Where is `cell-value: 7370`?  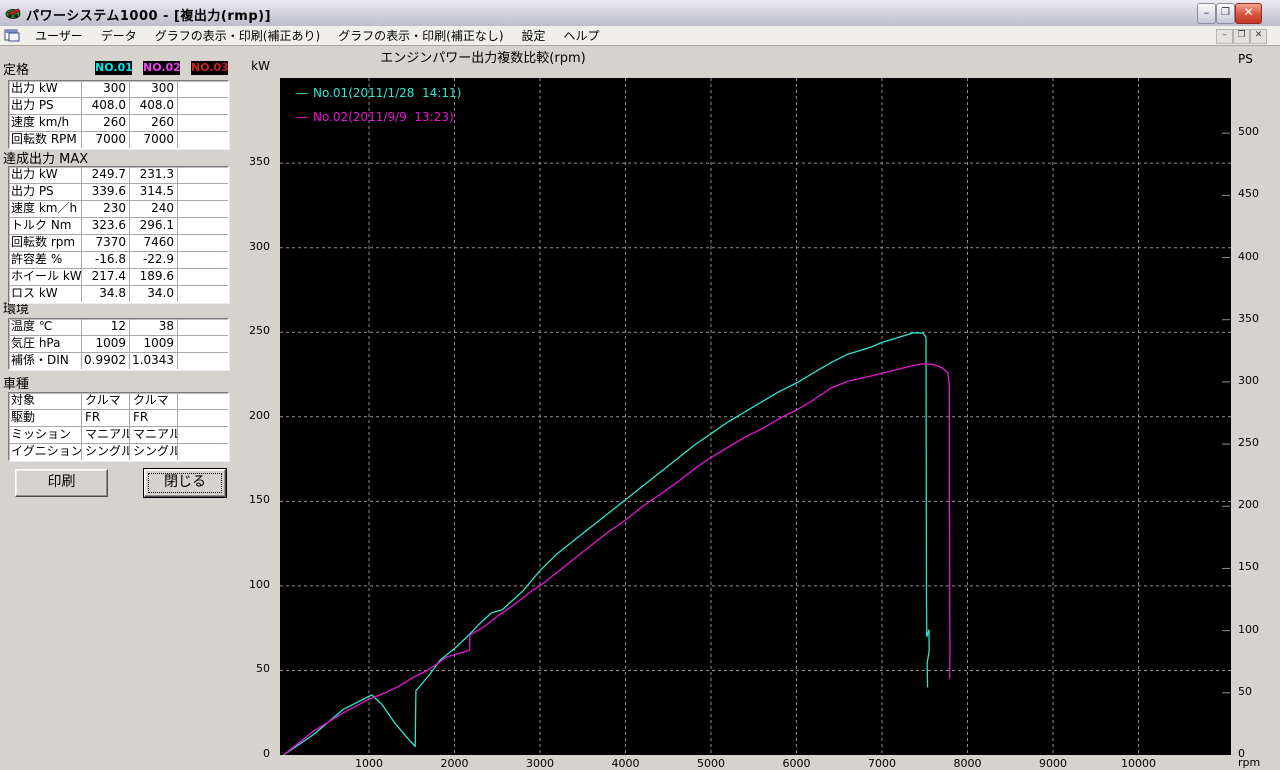
cell-value: 7370 is located at coordinates (105, 243).